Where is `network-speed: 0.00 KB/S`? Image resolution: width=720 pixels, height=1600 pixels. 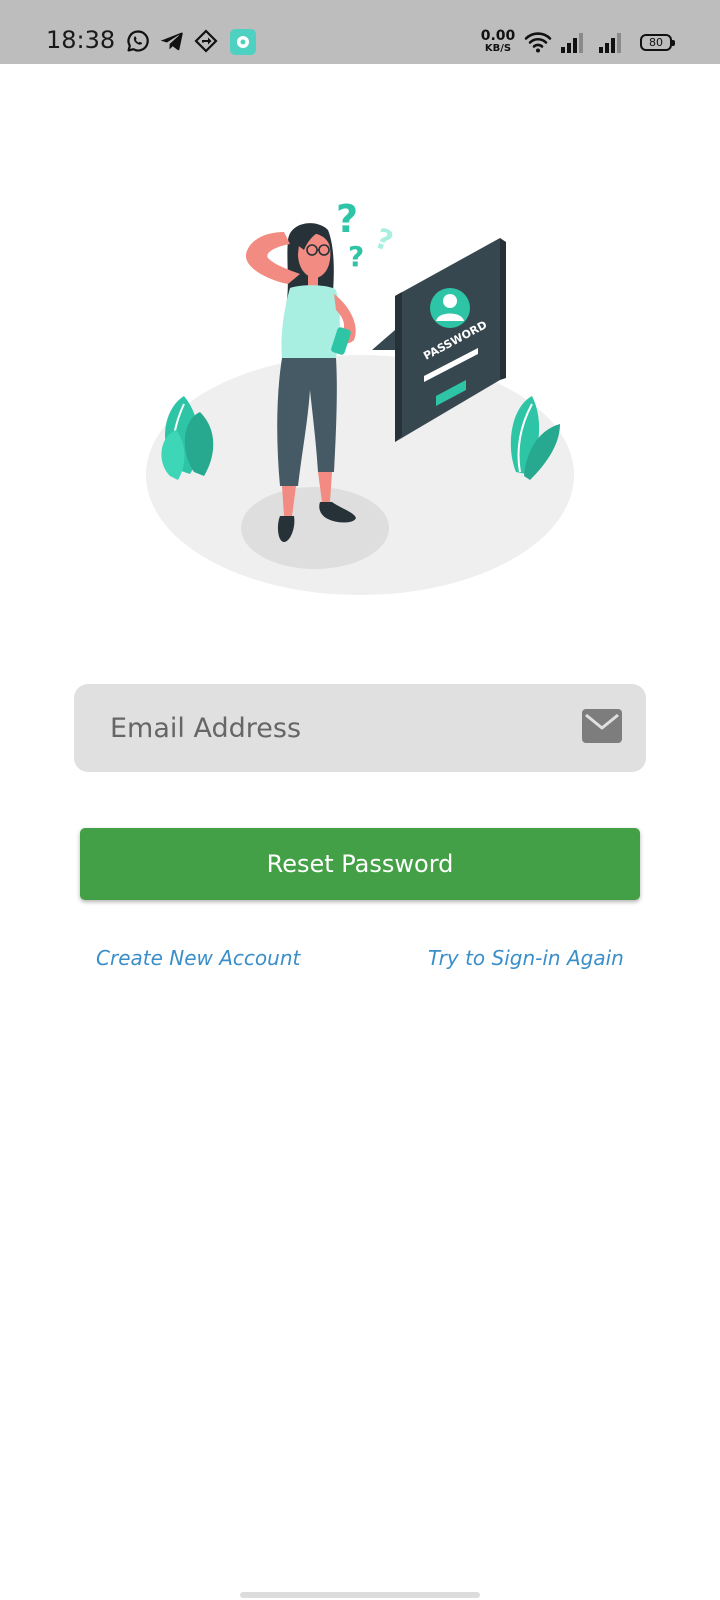 network-speed: 0.00 KB/S is located at coordinates (498, 41).